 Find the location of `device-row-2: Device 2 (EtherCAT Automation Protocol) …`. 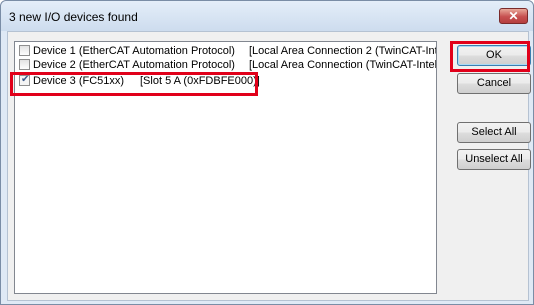

device-row-2: Device 2 (EtherCAT Automation Protocol) … is located at coordinates (227, 65).